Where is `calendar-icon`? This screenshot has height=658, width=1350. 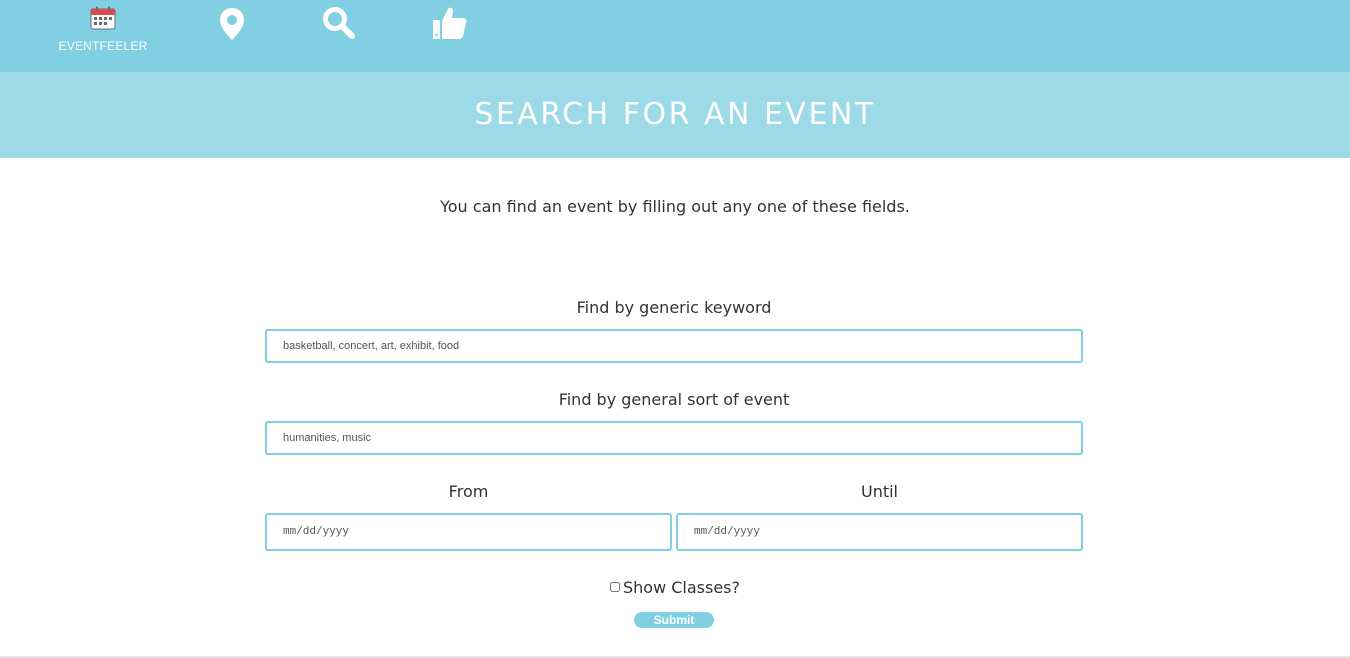 calendar-icon is located at coordinates (103, 18).